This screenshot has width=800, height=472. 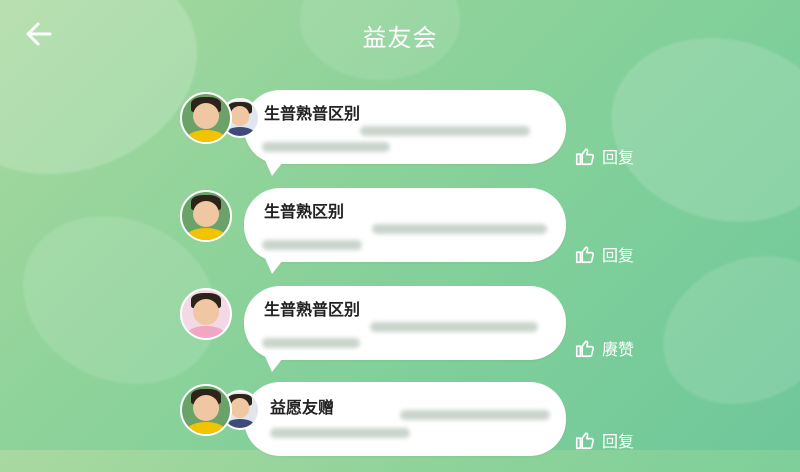 I want to click on header: 益友会, so click(x=400, y=35).